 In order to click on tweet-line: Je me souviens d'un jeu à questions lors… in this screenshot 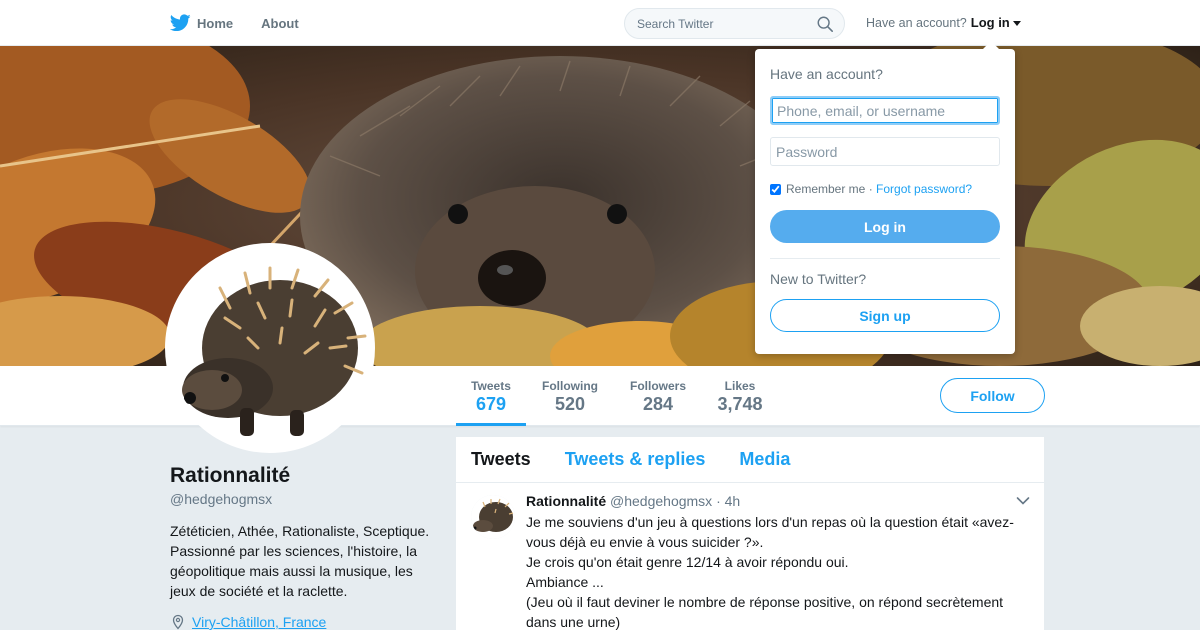, I will do `click(770, 532)`.